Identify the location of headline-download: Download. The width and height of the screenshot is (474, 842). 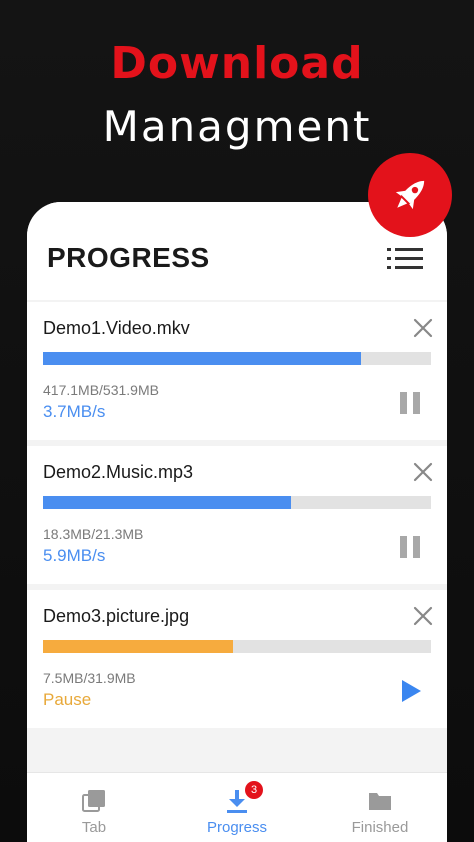
(237, 63).